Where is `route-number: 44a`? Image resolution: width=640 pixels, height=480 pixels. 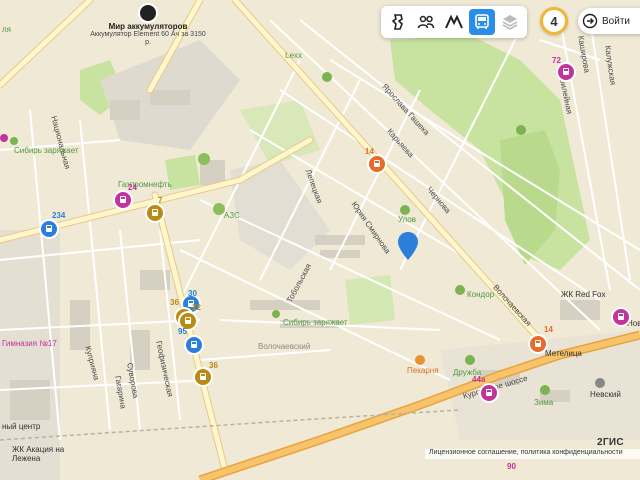
route-number: 44a is located at coordinates (479, 379).